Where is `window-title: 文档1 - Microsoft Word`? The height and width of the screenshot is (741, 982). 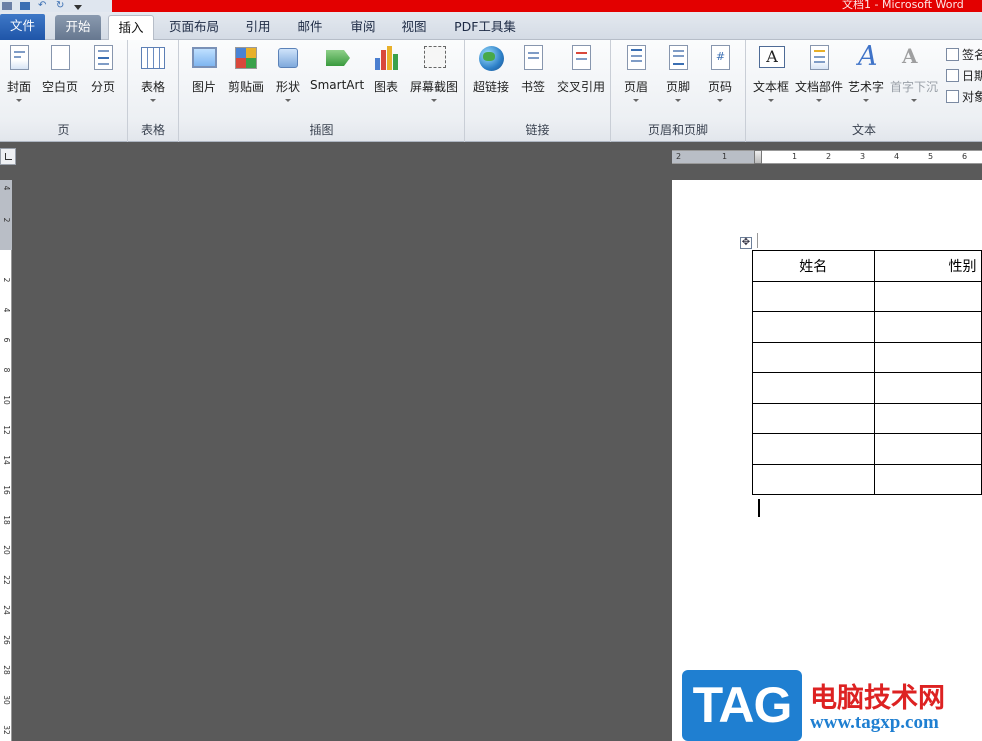
window-title: 文档1 - Microsoft Word is located at coordinates (903, 5).